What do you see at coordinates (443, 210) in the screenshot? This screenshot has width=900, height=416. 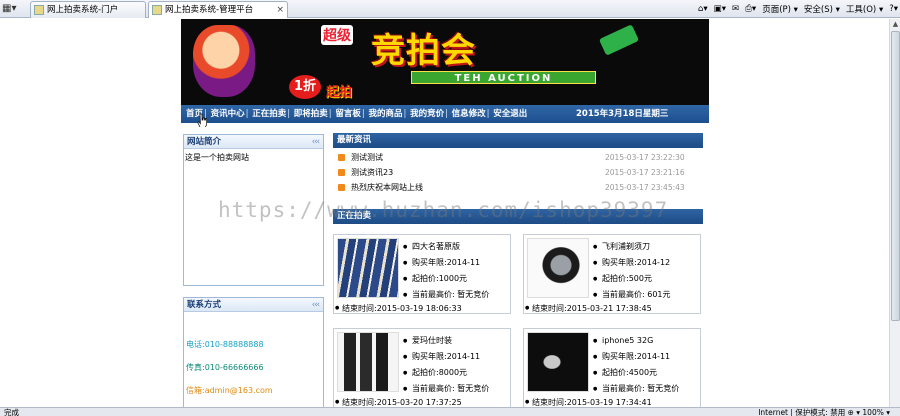 I see `watermark-text: https://www.huzhan.com/ishop39397` at bounding box center [443, 210].